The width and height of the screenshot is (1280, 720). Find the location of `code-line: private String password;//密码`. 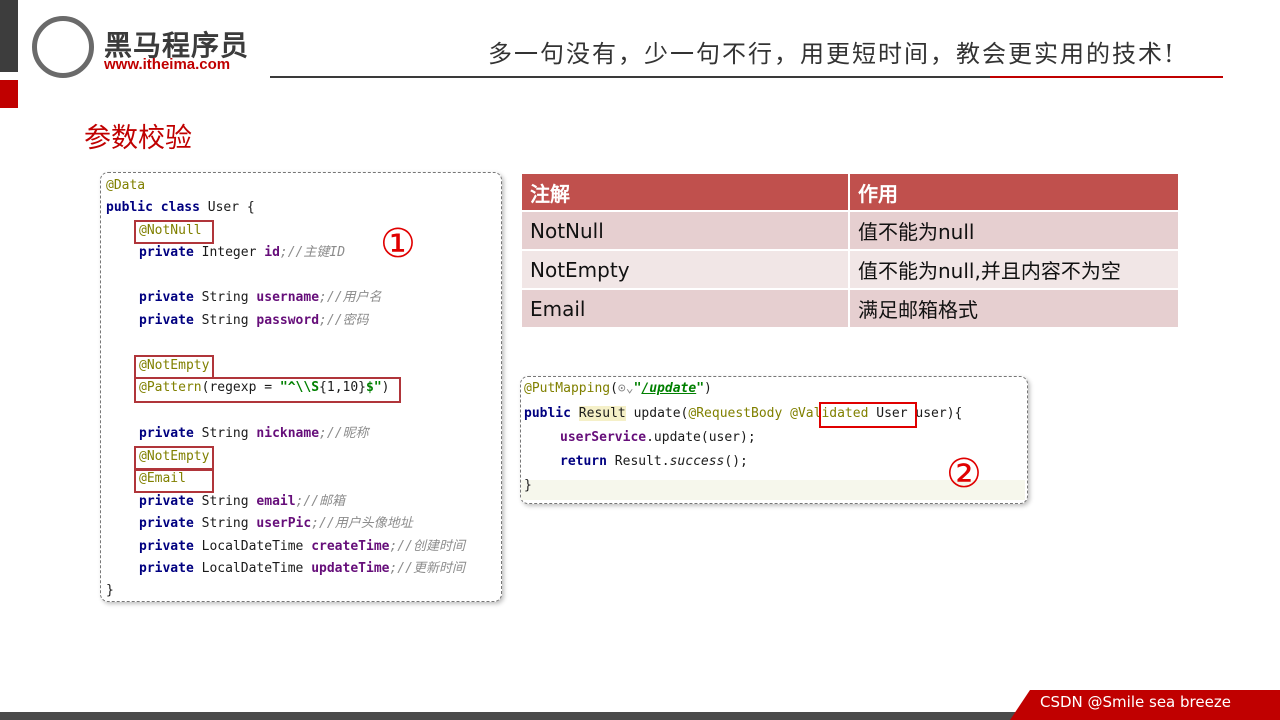

code-line: private String password;//密码 is located at coordinates (254, 320).